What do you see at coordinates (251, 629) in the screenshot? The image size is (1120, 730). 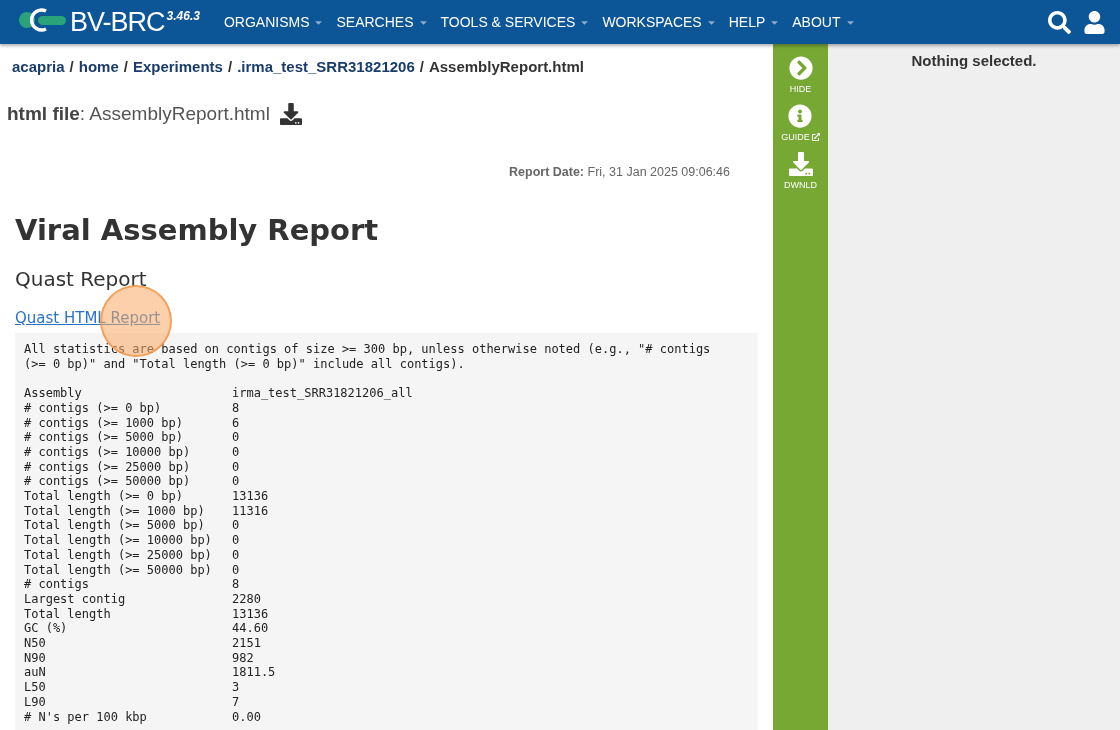 I see `stat-value: 44.60` at bounding box center [251, 629].